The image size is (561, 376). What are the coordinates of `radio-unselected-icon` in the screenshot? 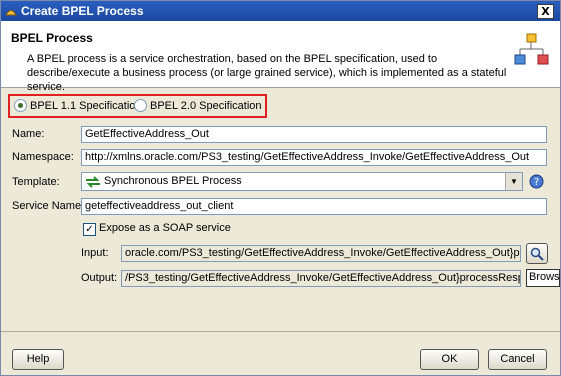 It's located at (140, 105).